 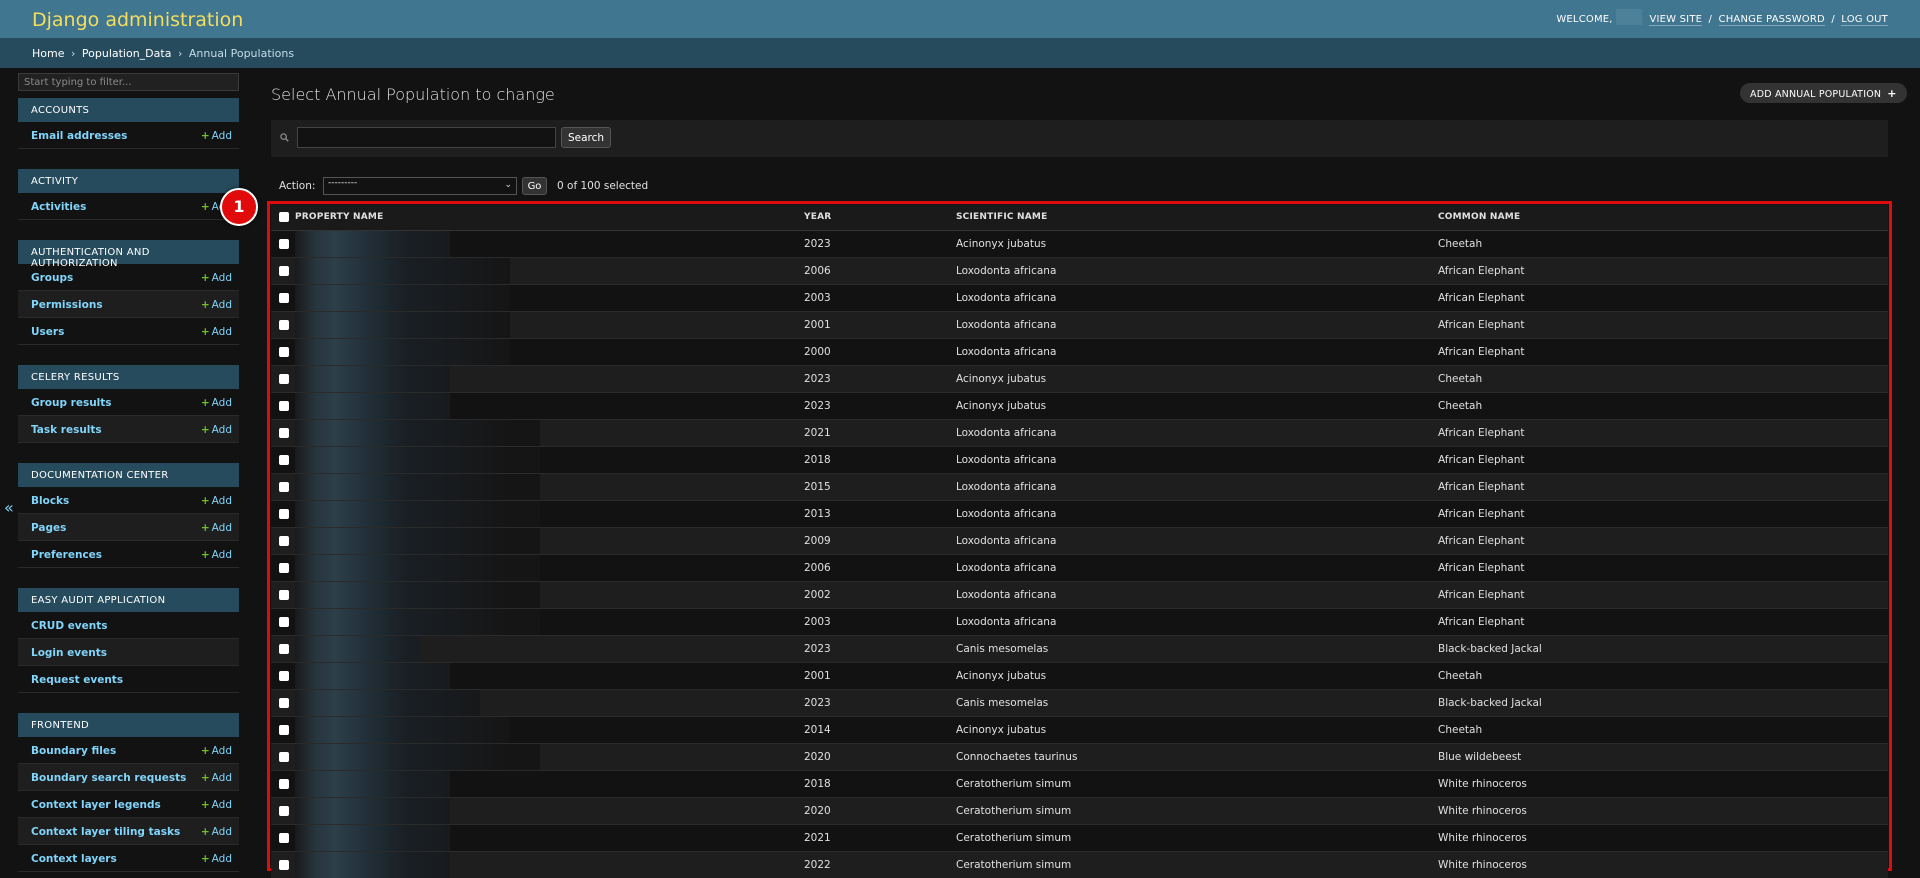 What do you see at coordinates (58, 207) in the screenshot?
I see `sidebar-model-link: Activities` at bounding box center [58, 207].